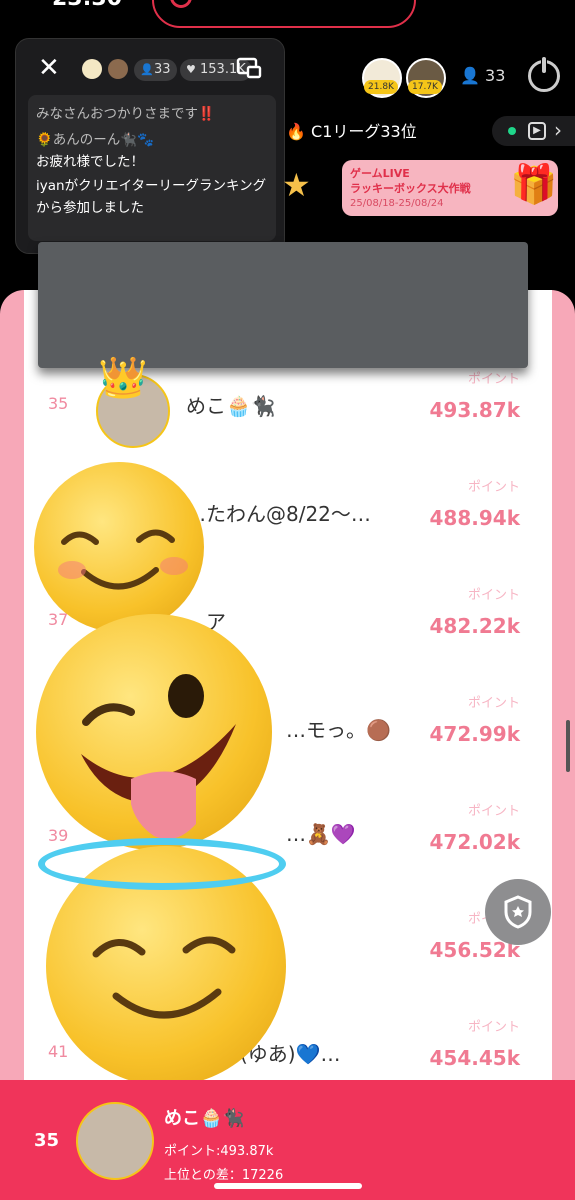  Describe the element at coordinates (90, 162) in the screenshot. I see `chat-message: お疲れ様でした！` at that location.